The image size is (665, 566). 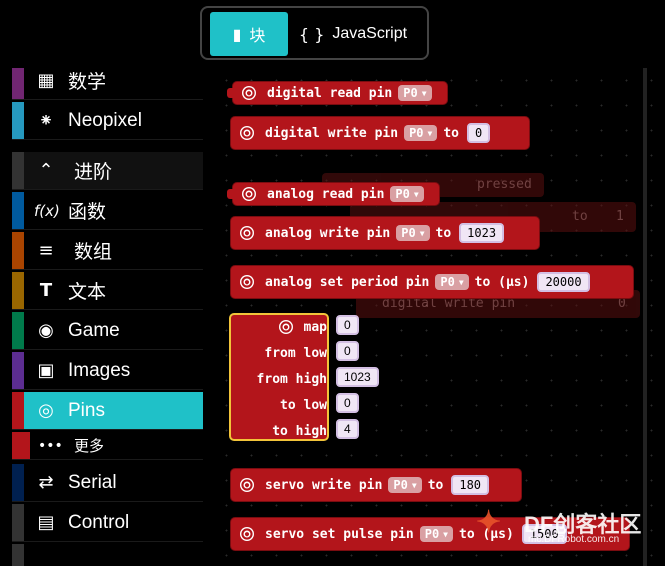 I want to click on curly-braces-icon: { }, so click(x=311, y=34).